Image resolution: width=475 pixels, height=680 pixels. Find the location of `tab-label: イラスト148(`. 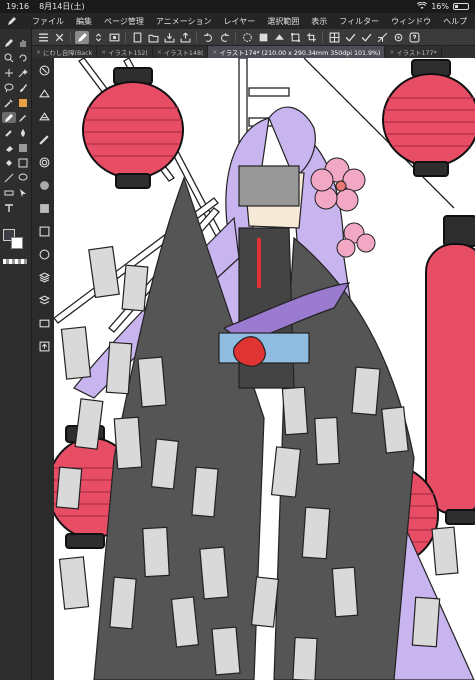

tab-label: イラスト148( is located at coordinates (183, 53).